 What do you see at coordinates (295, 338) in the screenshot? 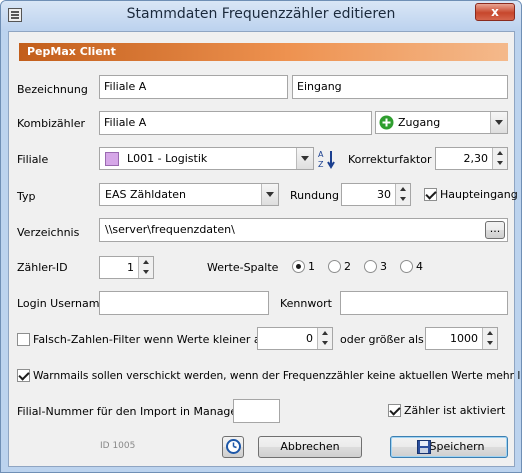
I see `filter-min-stepper: 0` at bounding box center [295, 338].